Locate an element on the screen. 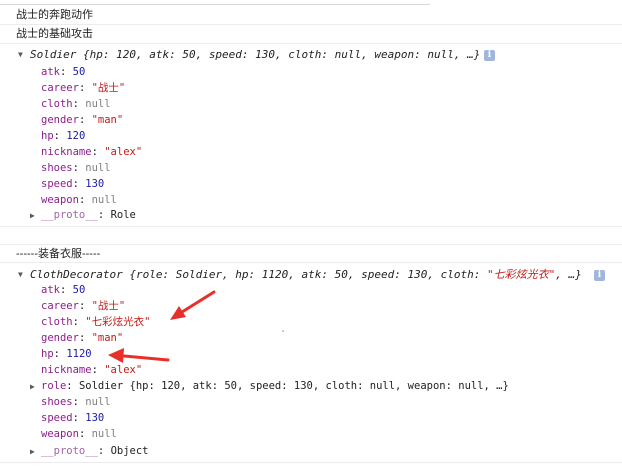 The height and width of the screenshot is (475, 622). log-text: 战士的奔跑动作 is located at coordinates (54, 15).